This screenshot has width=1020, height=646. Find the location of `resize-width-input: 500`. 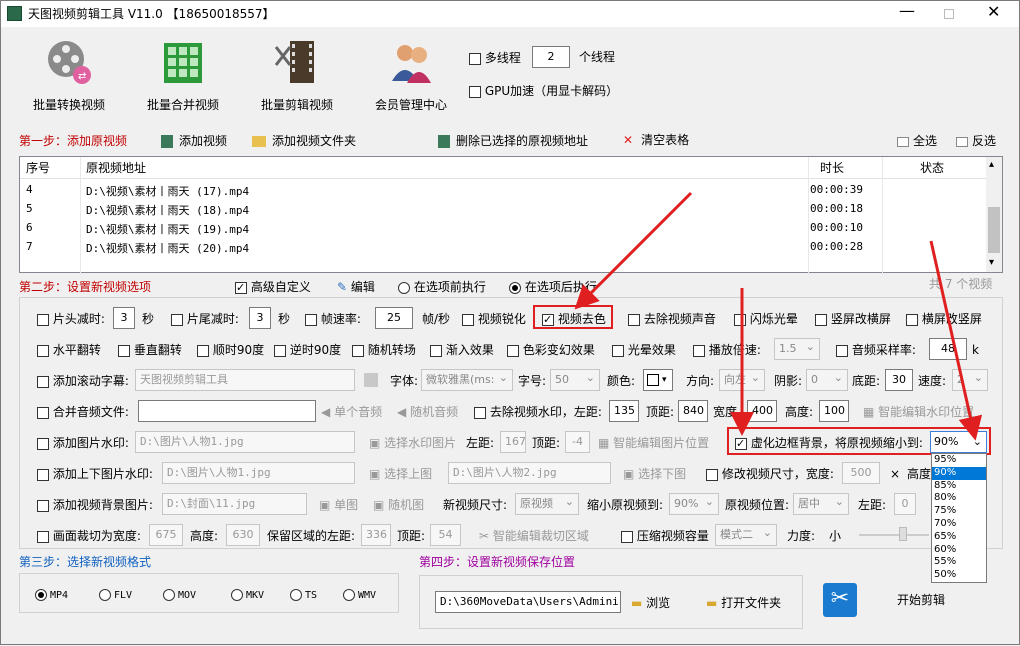

resize-width-input: 500 is located at coordinates (861, 473).